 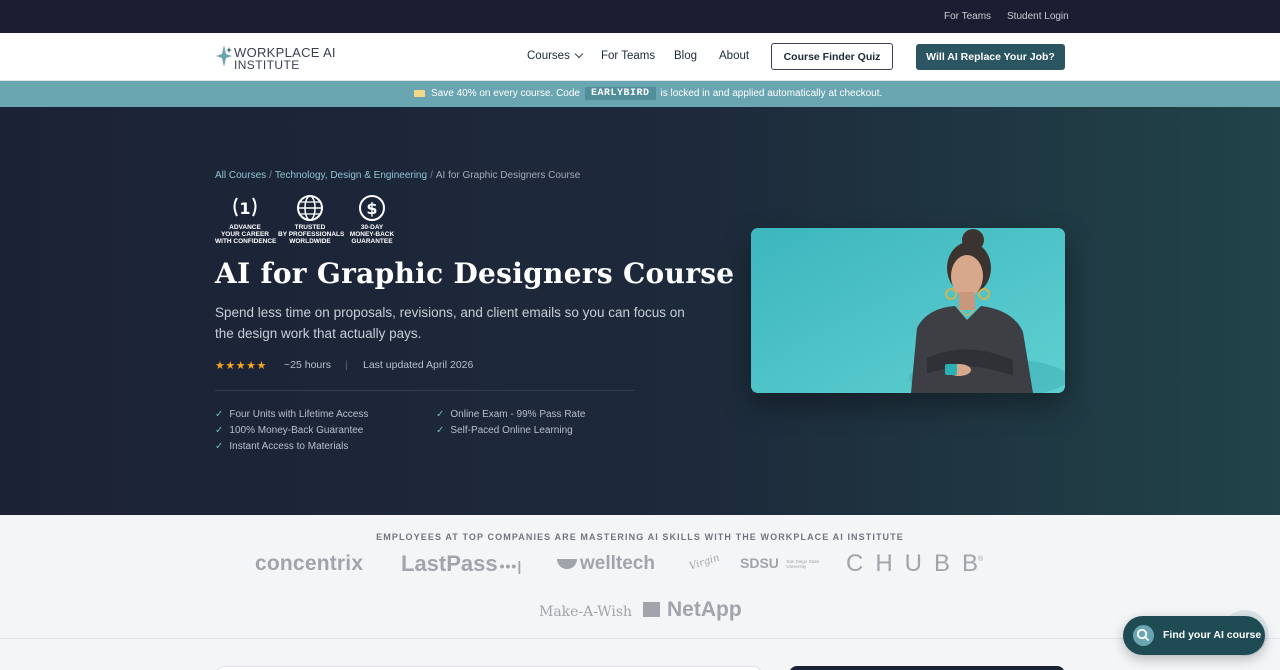 I want to click on hero-divider, so click(x=424, y=390).